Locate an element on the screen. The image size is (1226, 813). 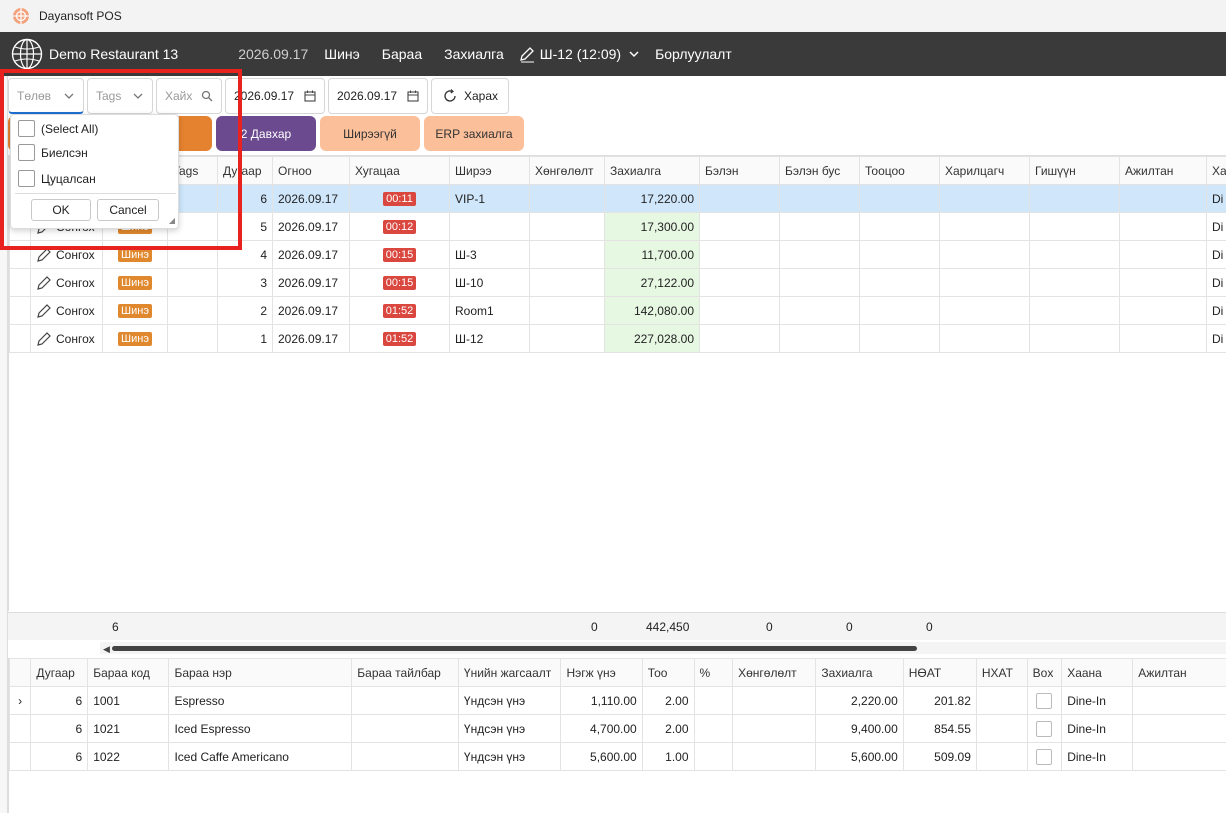
order-staff-truncated: Di is located at coordinates (1216, 254).